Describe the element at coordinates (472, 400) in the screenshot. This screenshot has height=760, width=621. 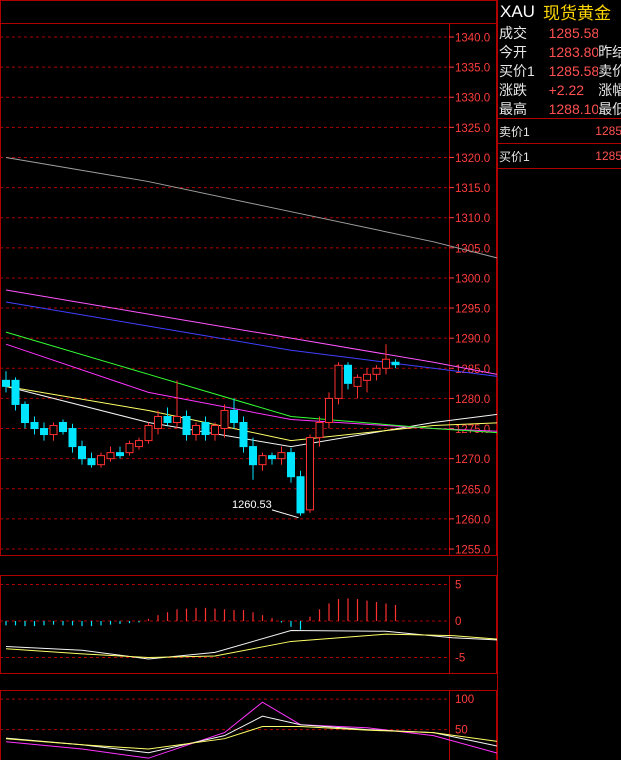
I see `price-tick-label: 1280.0` at that location.